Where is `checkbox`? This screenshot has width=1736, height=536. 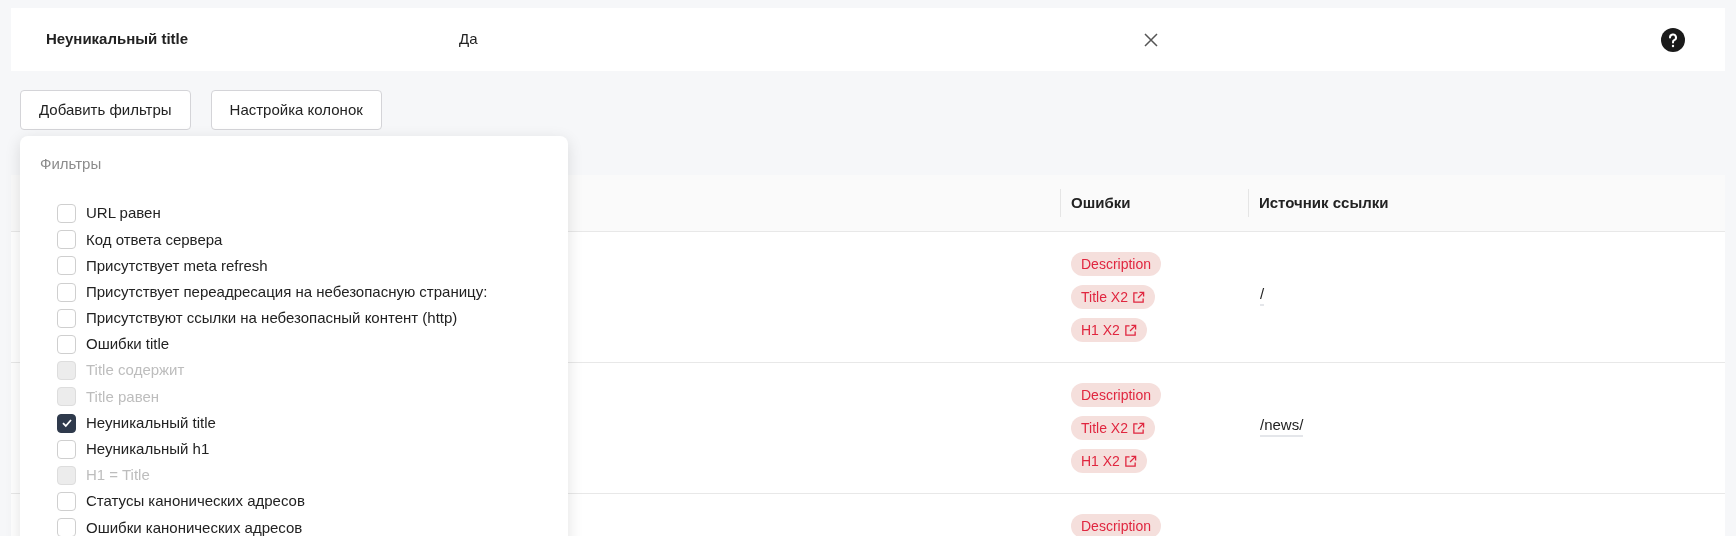 checkbox is located at coordinates (66, 423).